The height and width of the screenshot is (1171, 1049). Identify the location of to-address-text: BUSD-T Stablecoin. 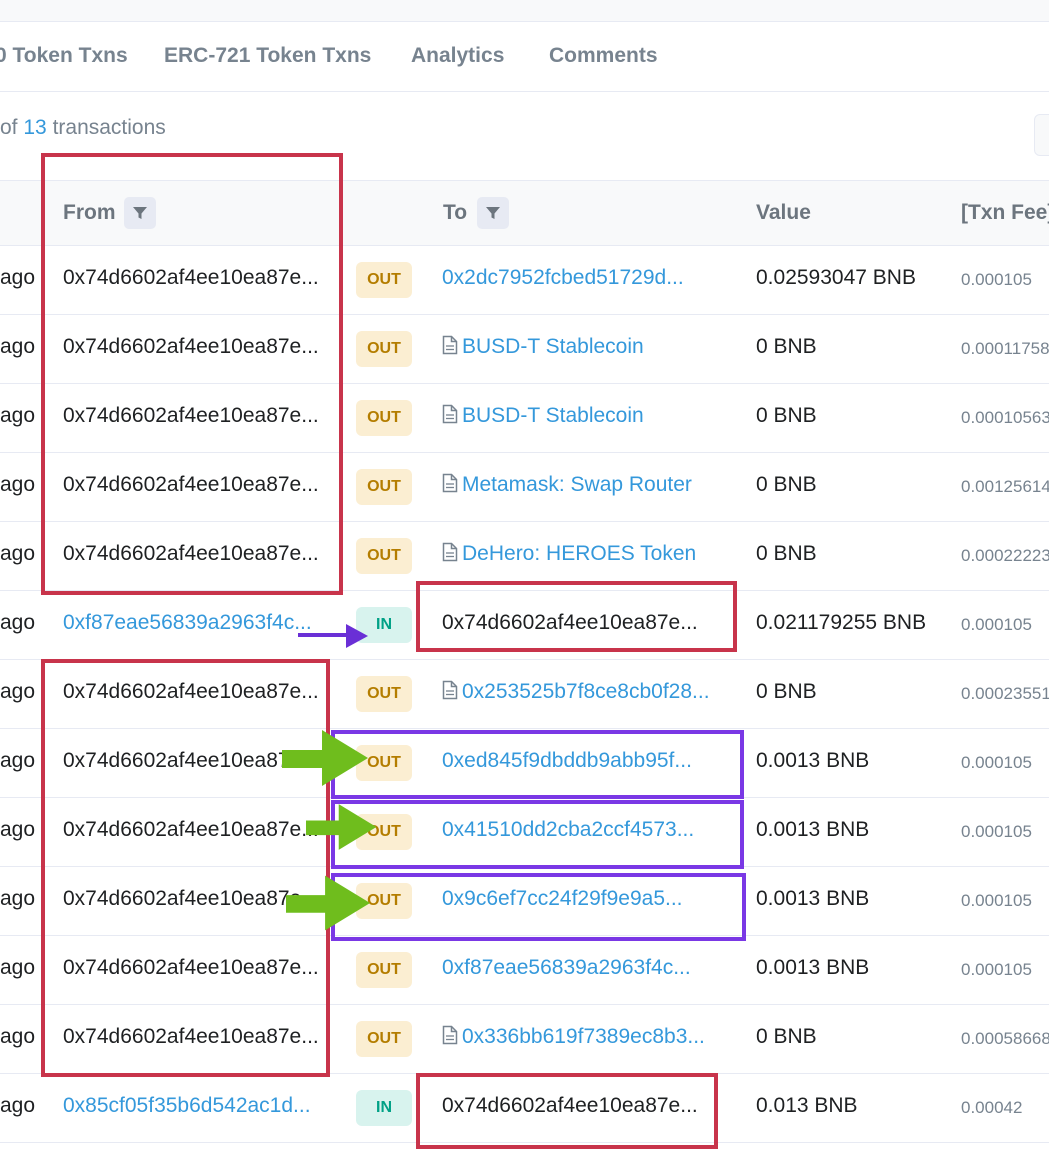
(553, 346).